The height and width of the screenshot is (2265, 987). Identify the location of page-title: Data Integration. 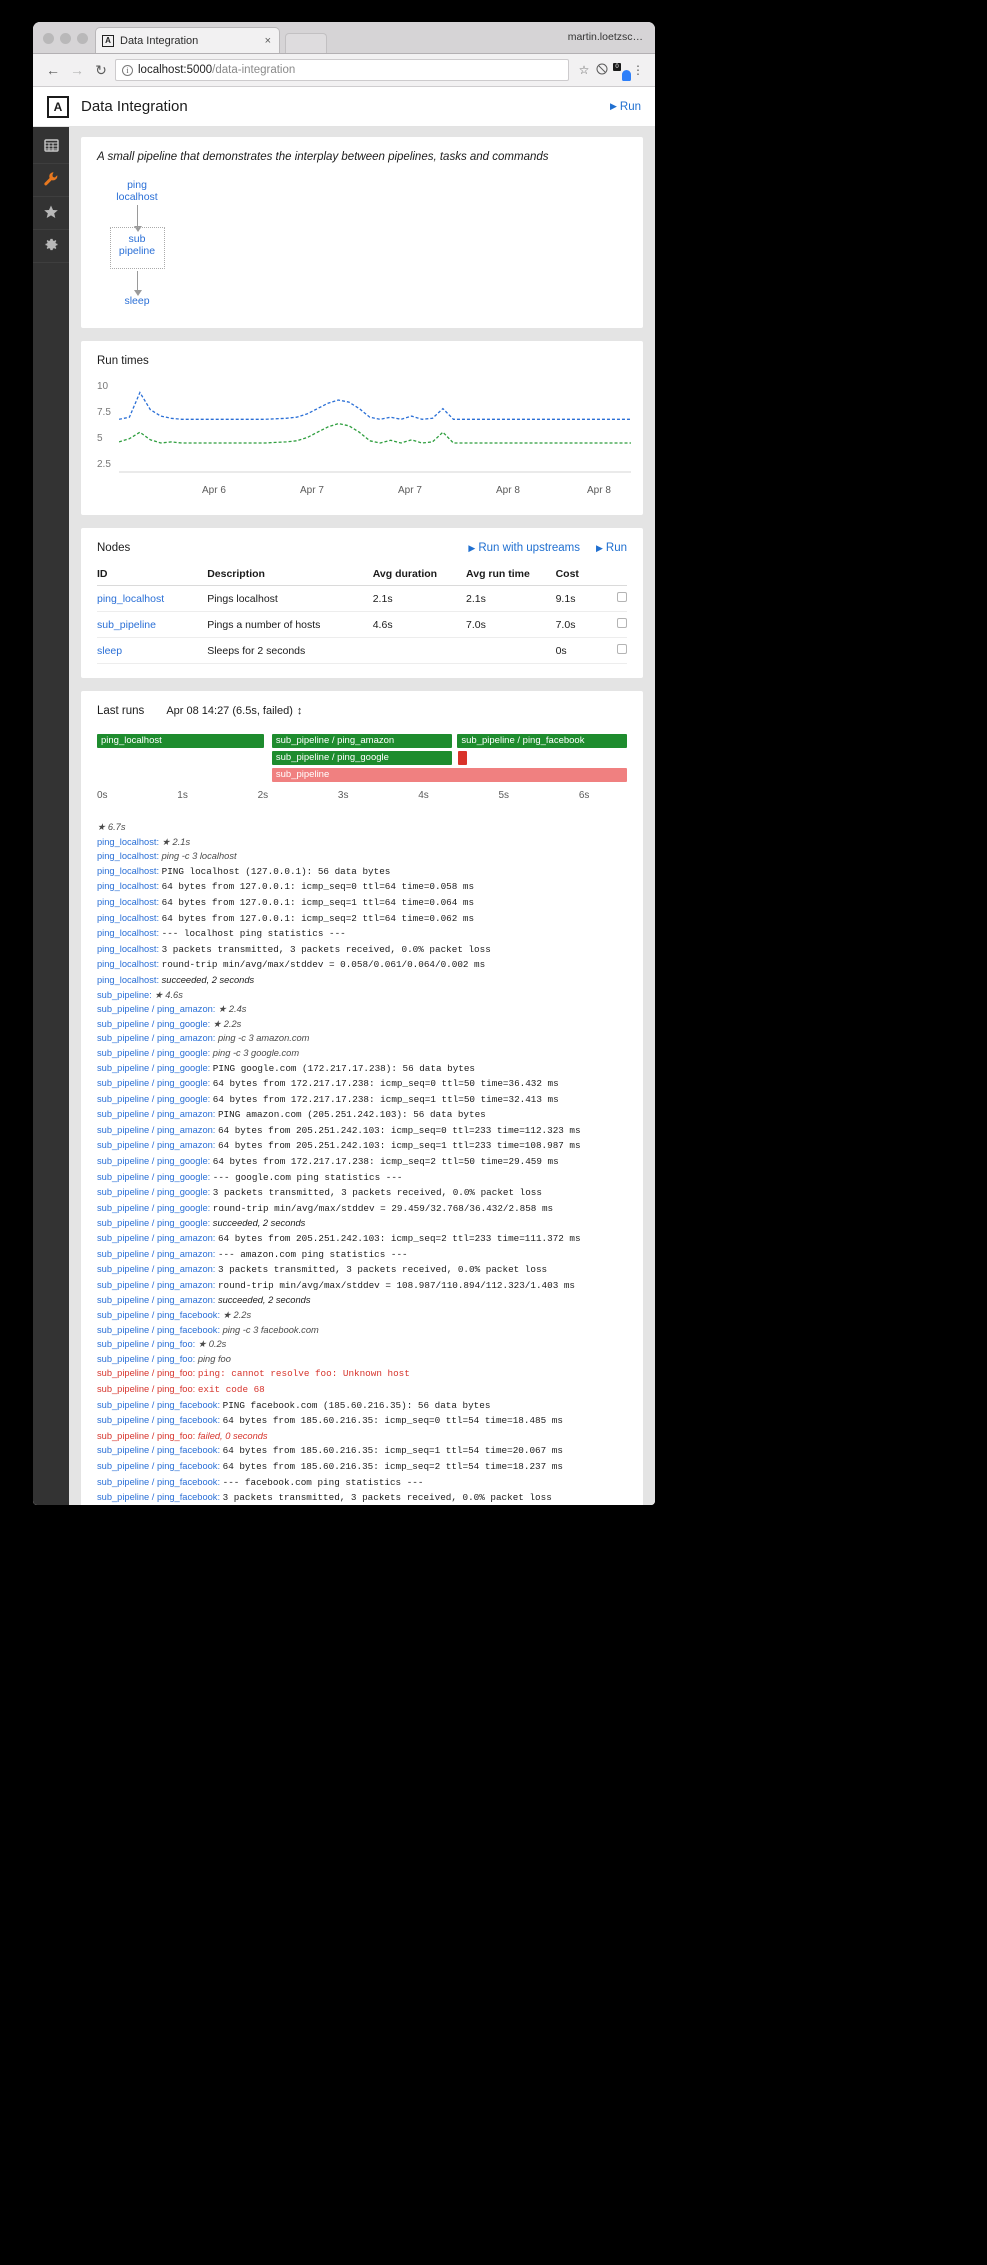
(134, 106).